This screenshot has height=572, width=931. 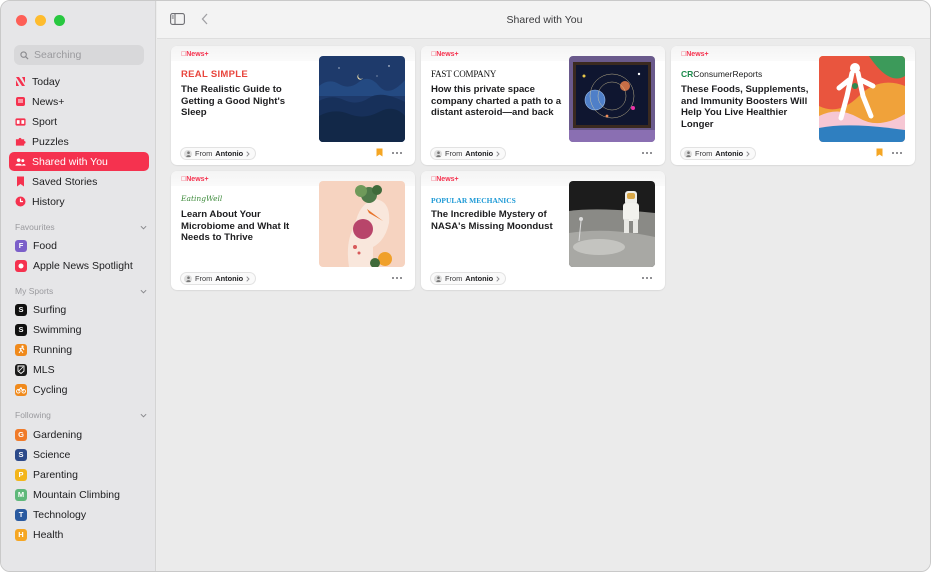 What do you see at coordinates (79, 434) in the screenshot?
I see `sidebar-item-gardening: G Gardening` at bounding box center [79, 434].